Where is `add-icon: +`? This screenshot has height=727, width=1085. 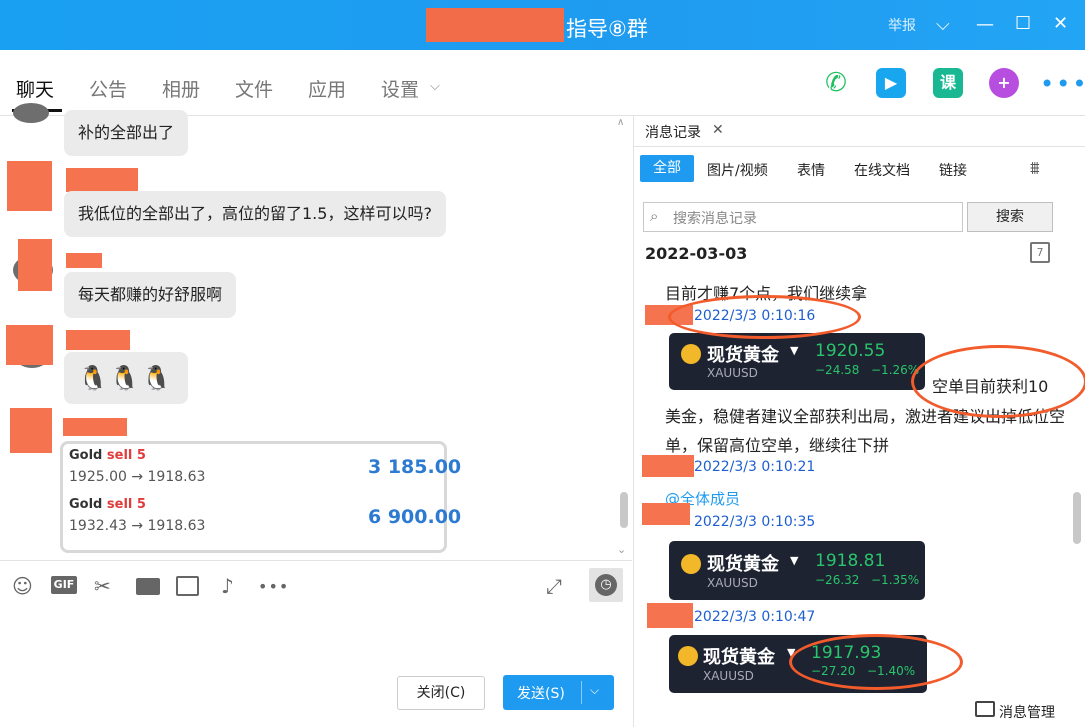
add-icon: + is located at coordinates (1004, 83).